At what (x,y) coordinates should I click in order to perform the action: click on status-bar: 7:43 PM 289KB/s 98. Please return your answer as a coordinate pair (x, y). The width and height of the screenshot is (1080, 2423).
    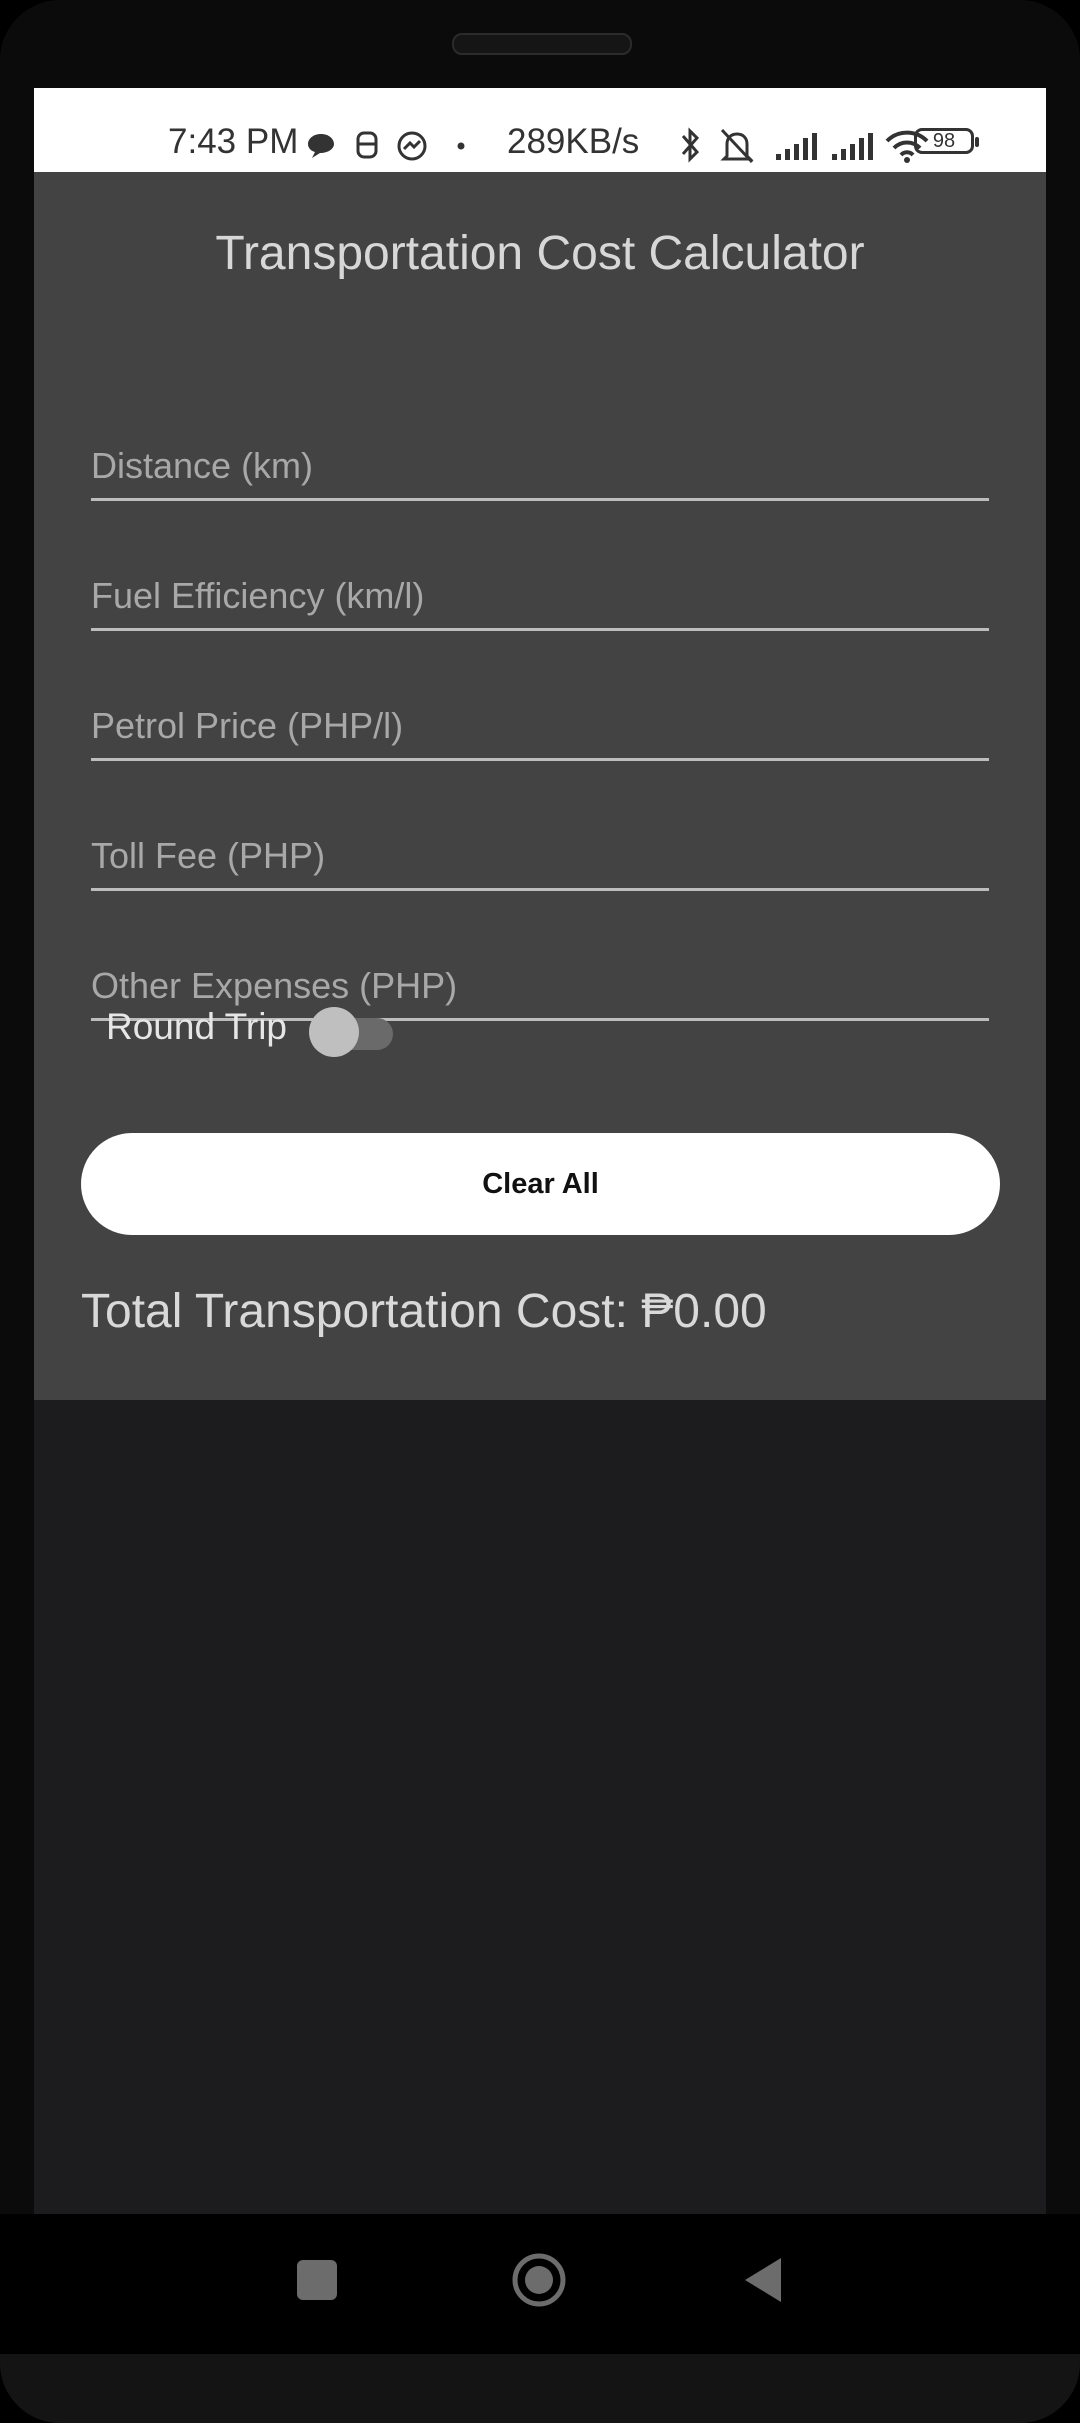
    Looking at the image, I should click on (540, 130).